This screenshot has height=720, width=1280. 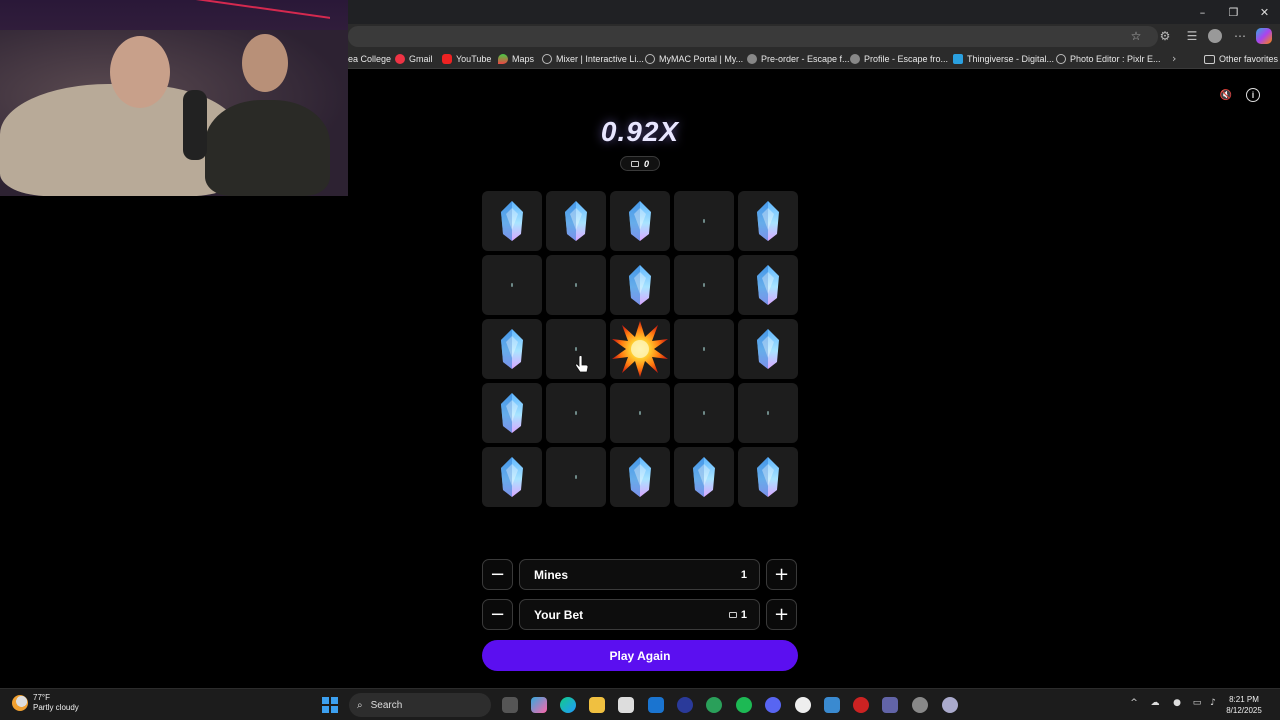 What do you see at coordinates (1197, 703) in the screenshot?
I see `network-icon: ▭` at bounding box center [1197, 703].